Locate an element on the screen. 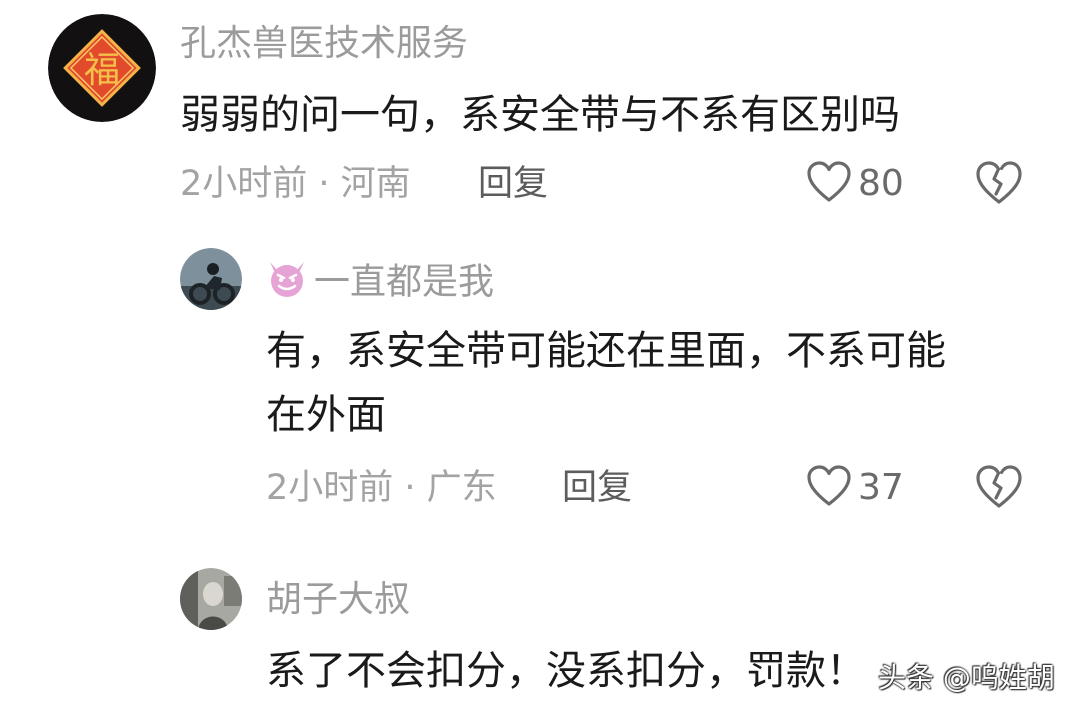  like-count: 80 is located at coordinates (881, 183).